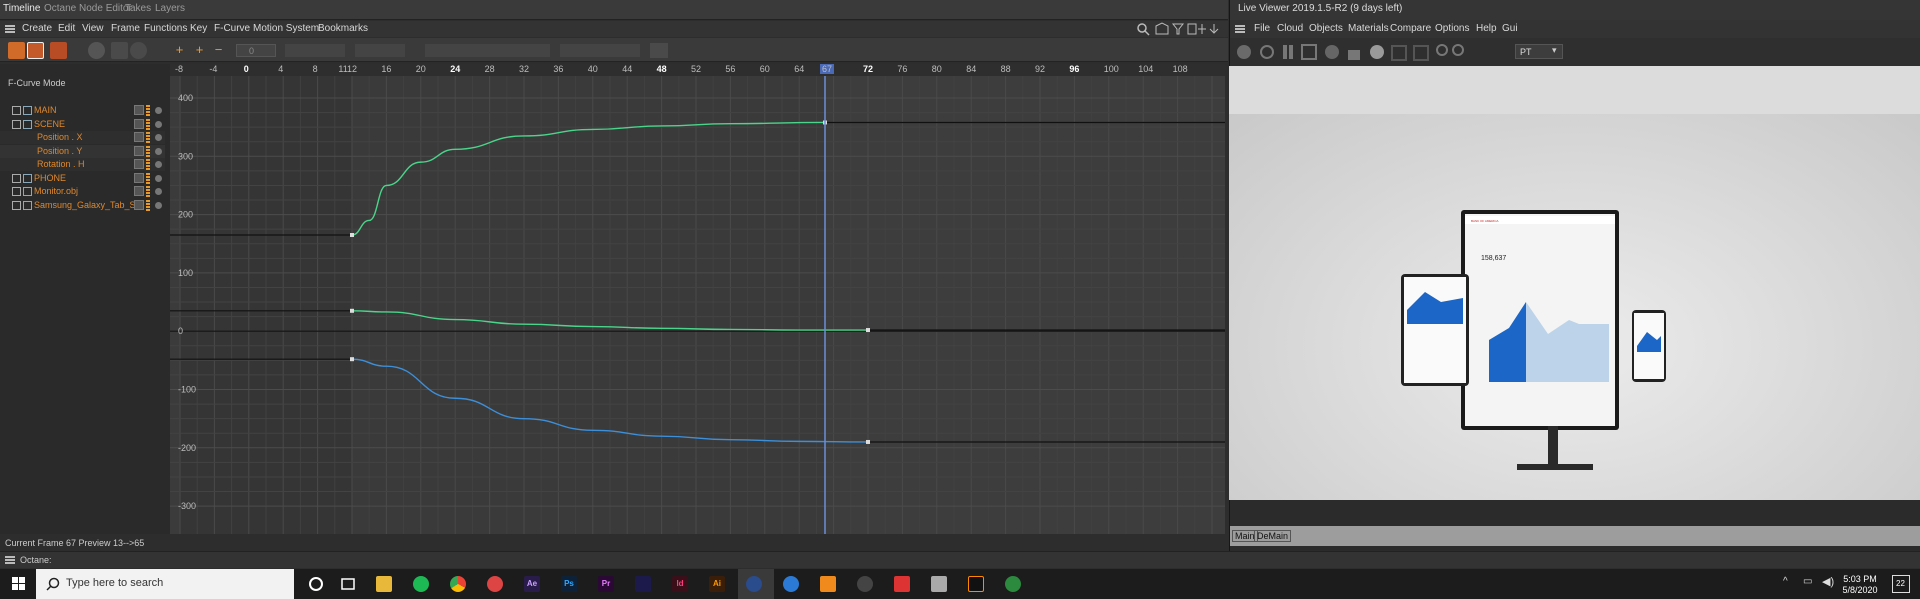 The height and width of the screenshot is (599, 1920). What do you see at coordinates (680, 584) in the screenshot?
I see `indesign-icon: Id` at bounding box center [680, 584].